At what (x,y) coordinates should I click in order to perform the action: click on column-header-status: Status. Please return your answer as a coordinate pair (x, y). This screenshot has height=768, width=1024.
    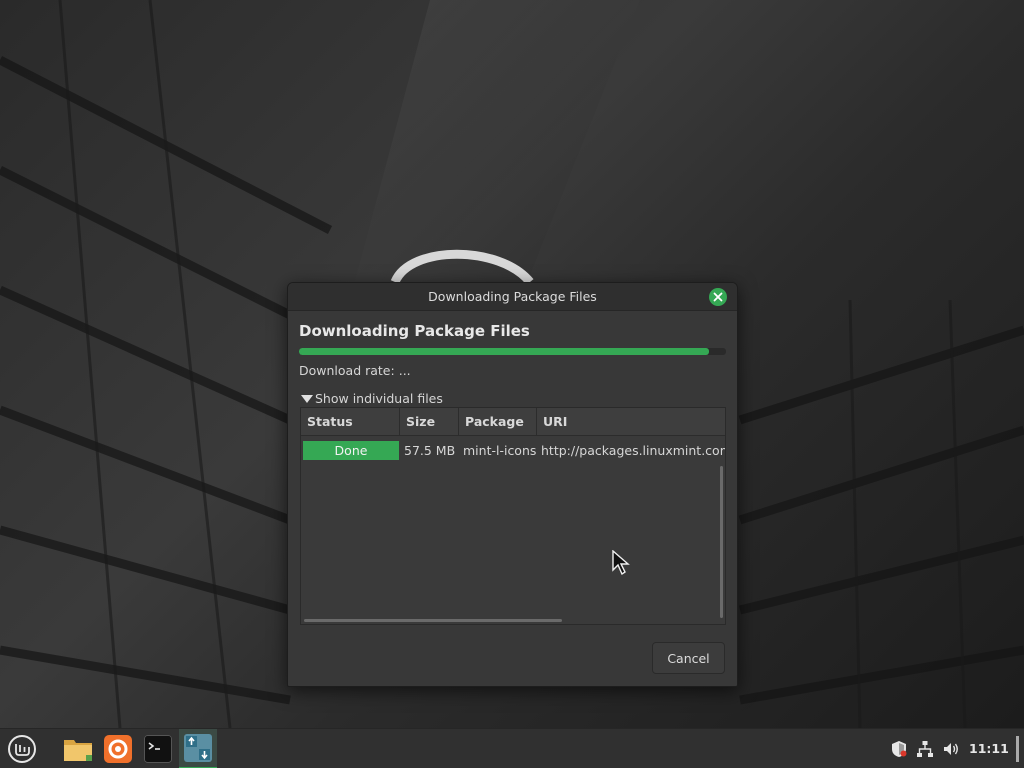
    Looking at the image, I should click on (350, 421).